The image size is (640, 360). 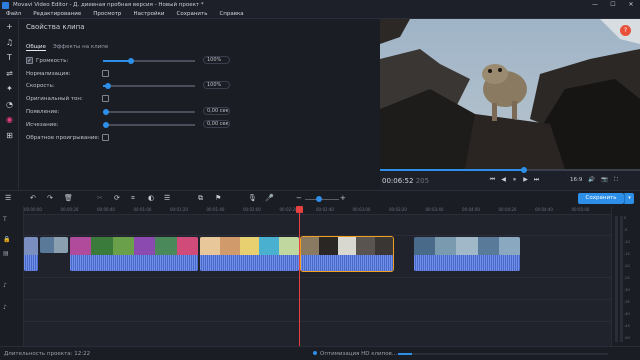 I want to click on speed-slider-knob, so click(x=107, y=86).